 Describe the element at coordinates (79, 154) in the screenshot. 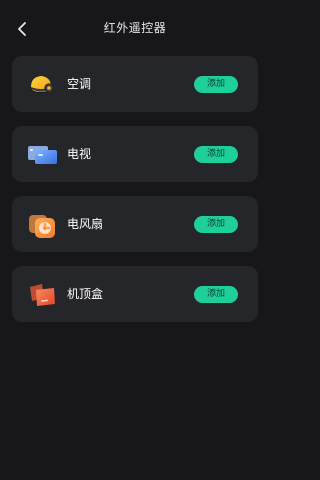

I see `device-name: 电视` at that location.